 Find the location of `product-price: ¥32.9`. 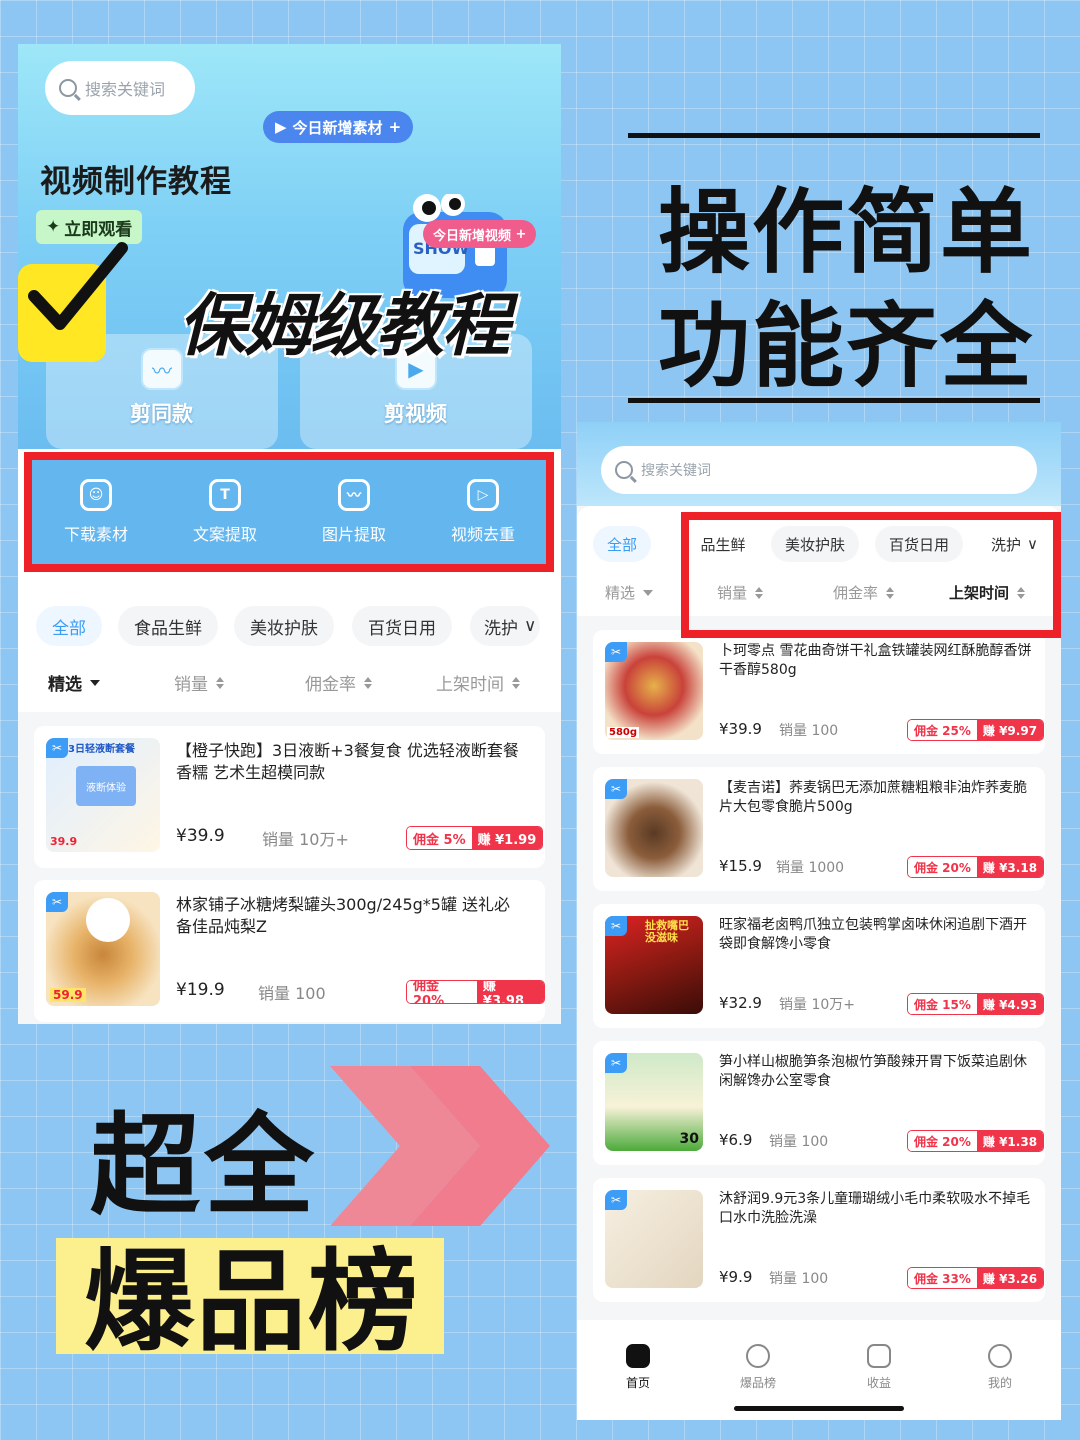

product-price: ¥32.9 is located at coordinates (740, 1003).